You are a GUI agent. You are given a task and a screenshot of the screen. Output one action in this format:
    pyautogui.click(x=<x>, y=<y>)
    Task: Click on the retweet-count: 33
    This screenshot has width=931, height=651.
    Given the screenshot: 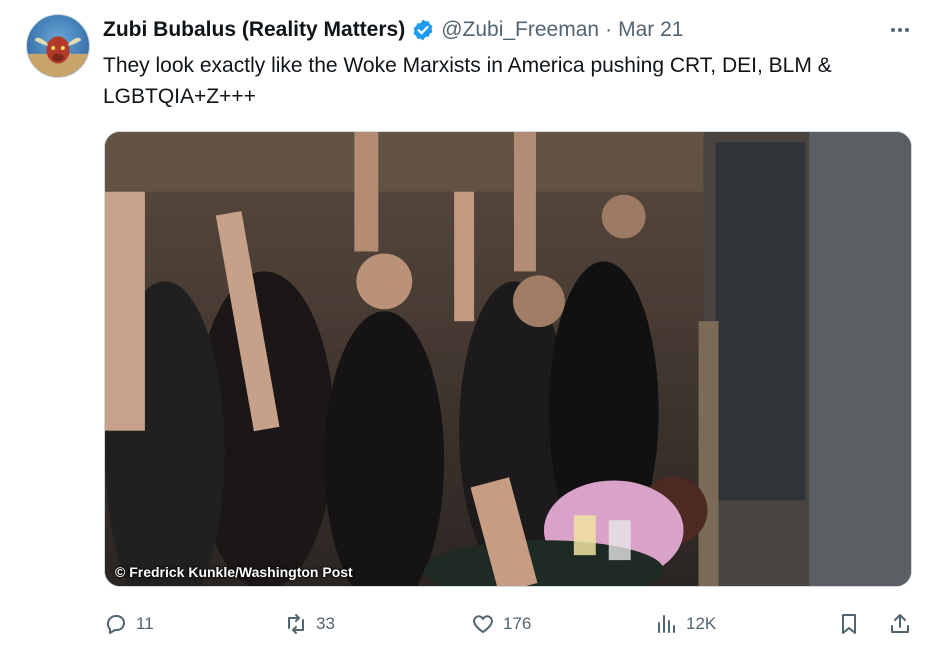 What is the action you would take?
    pyautogui.click(x=325, y=623)
    